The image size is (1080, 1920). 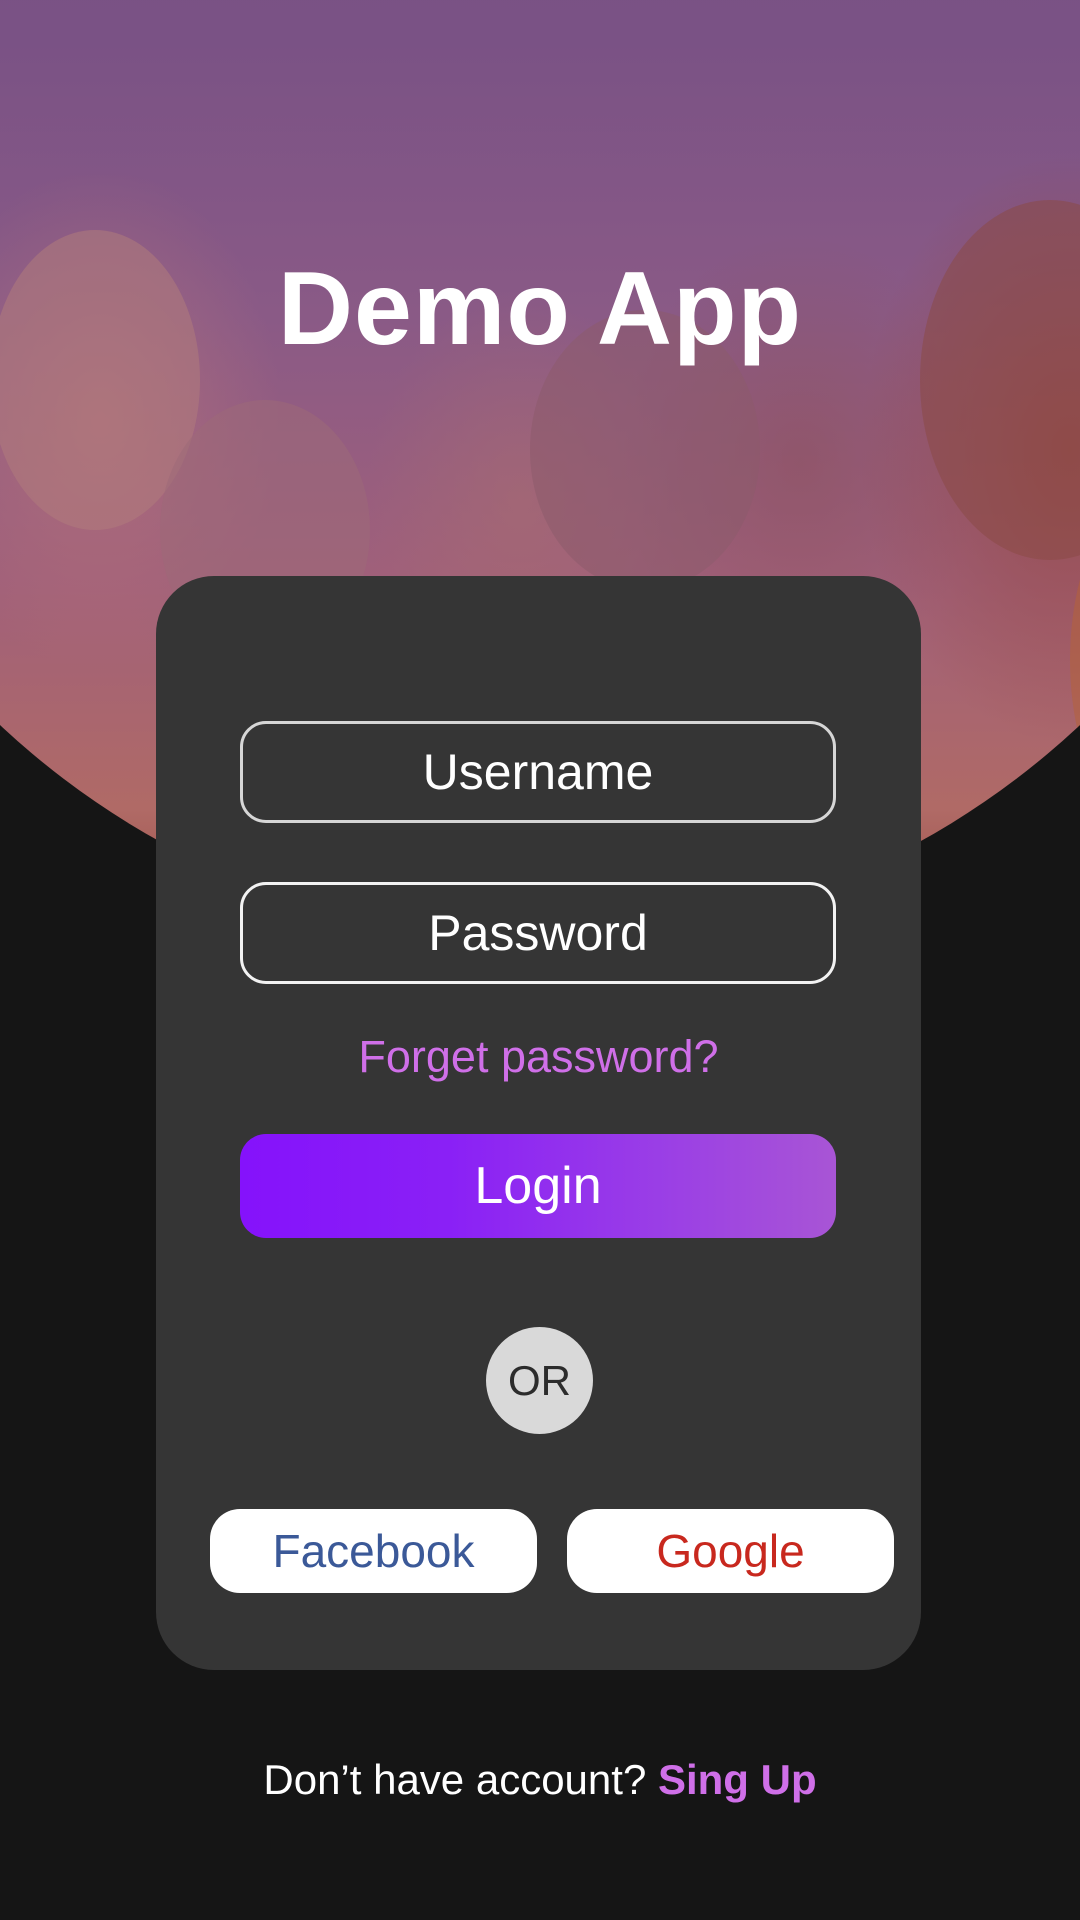 What do you see at coordinates (730, 1551) in the screenshot?
I see `google-login-button: Google` at bounding box center [730, 1551].